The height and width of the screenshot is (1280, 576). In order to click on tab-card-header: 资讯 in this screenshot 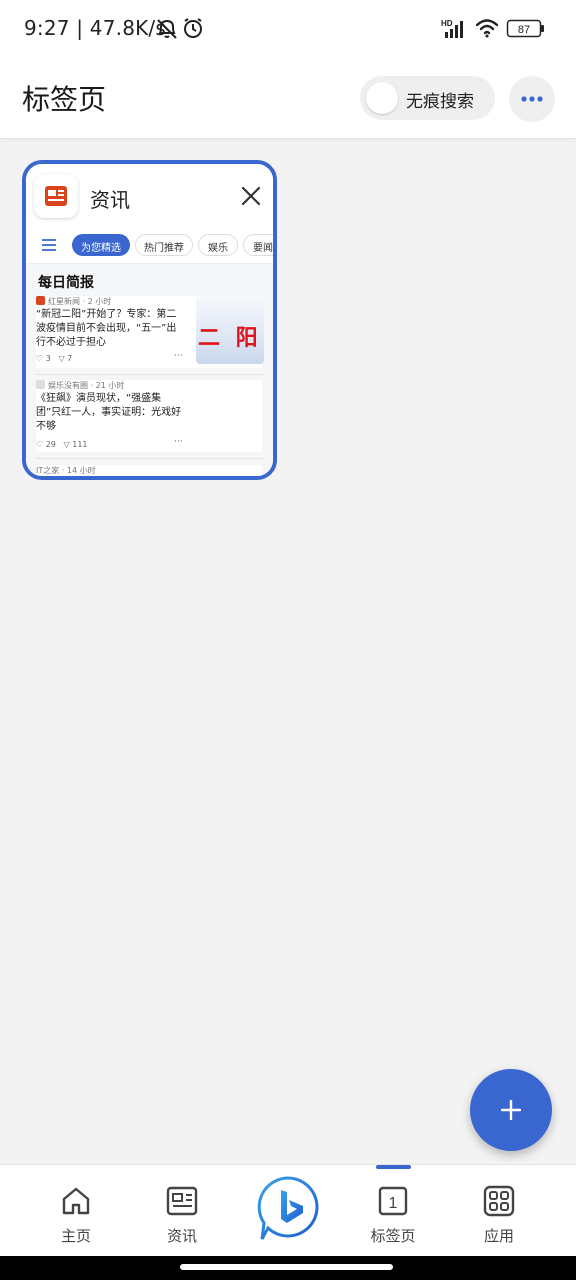, I will do `click(149, 195)`.